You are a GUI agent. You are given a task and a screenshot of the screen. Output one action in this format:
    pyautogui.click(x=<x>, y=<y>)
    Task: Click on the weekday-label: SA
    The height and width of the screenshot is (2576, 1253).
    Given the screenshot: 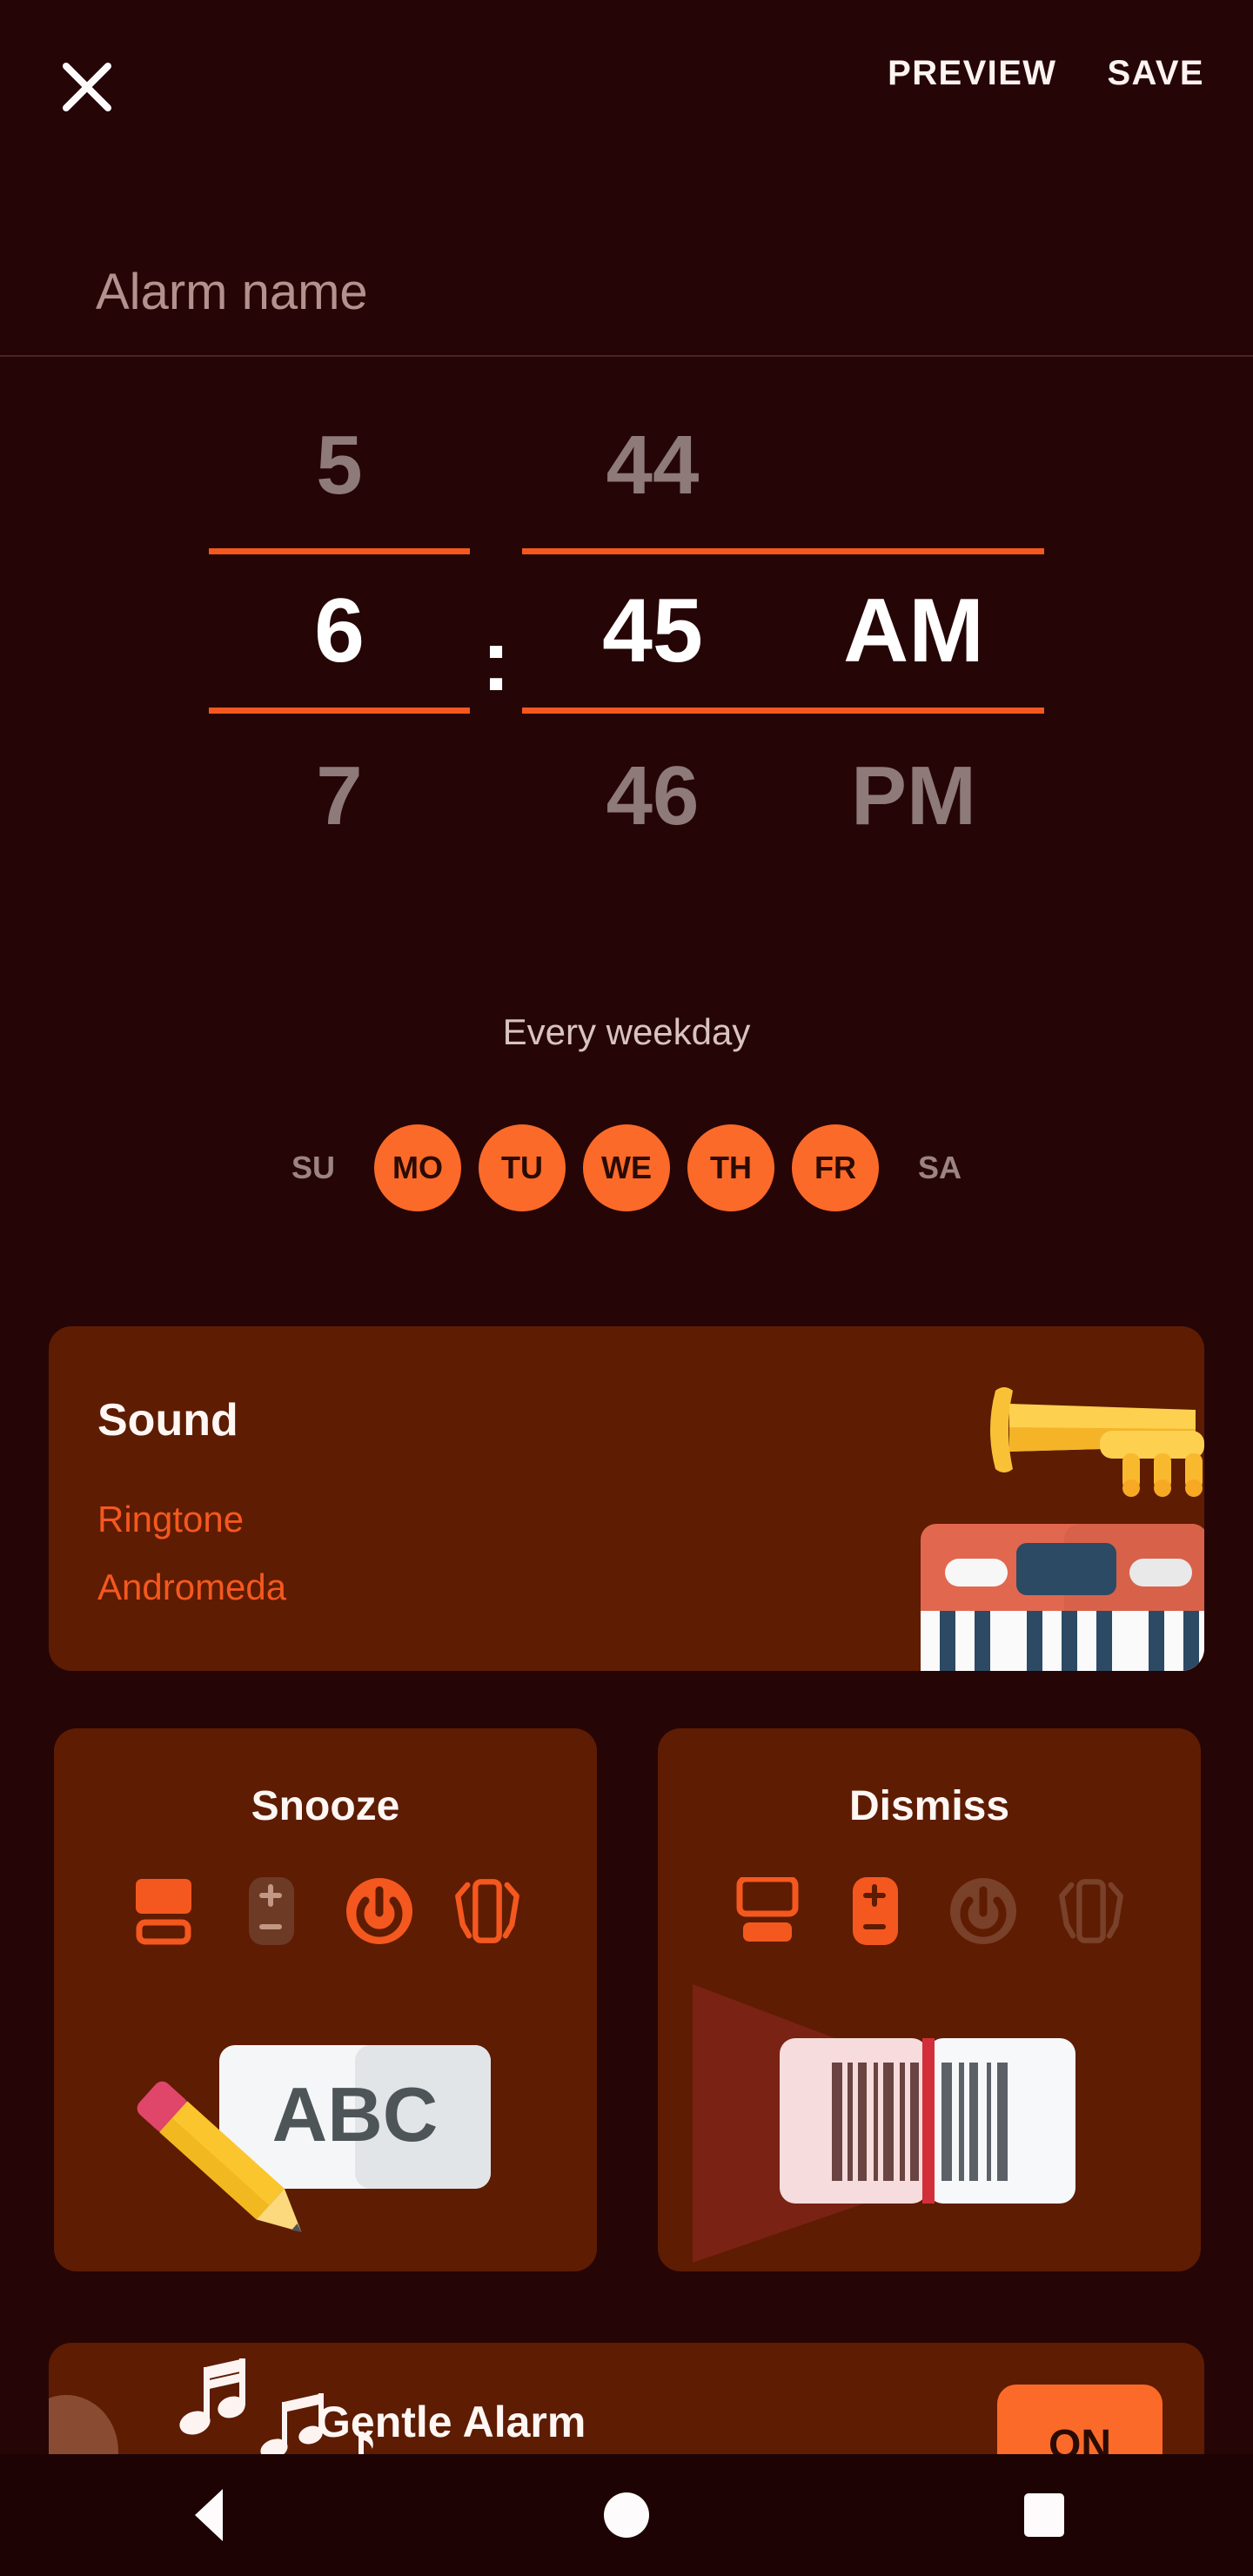 What is the action you would take?
    pyautogui.click(x=939, y=1167)
    